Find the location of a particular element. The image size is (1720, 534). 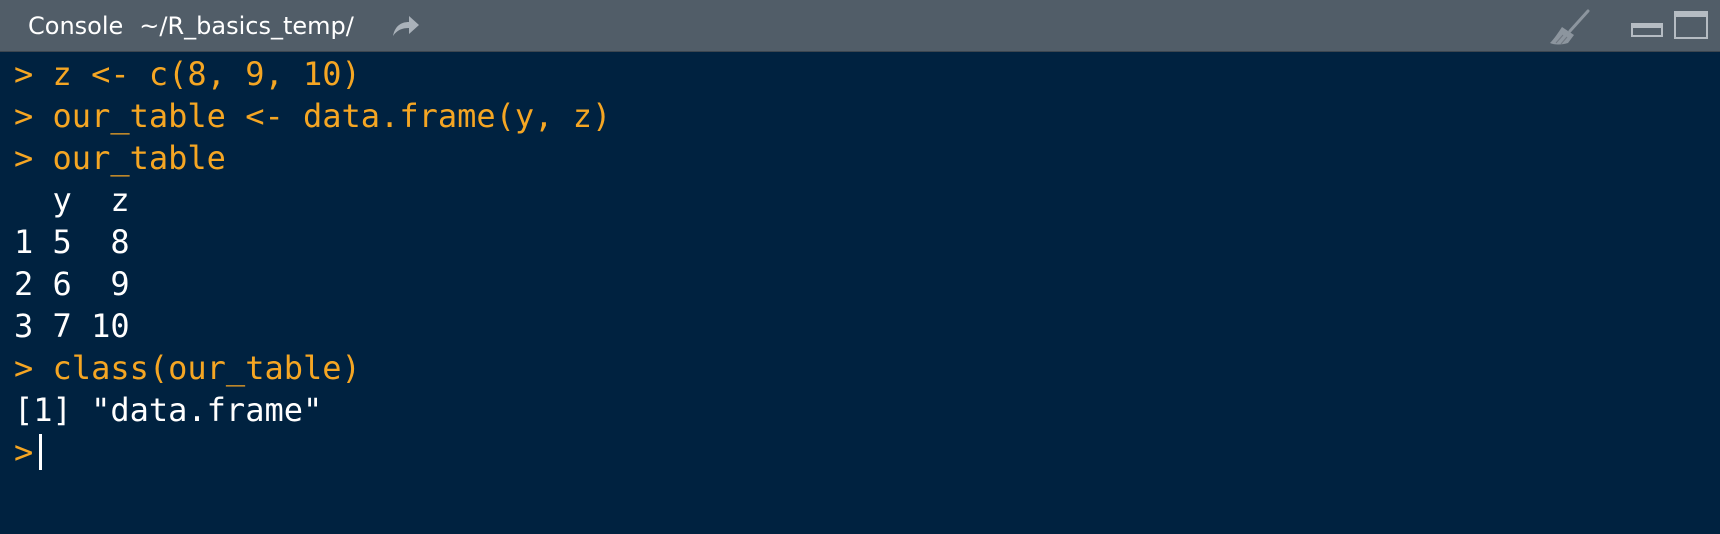

console-line: > z <- c(8, 9, 10) is located at coordinates (187, 74).